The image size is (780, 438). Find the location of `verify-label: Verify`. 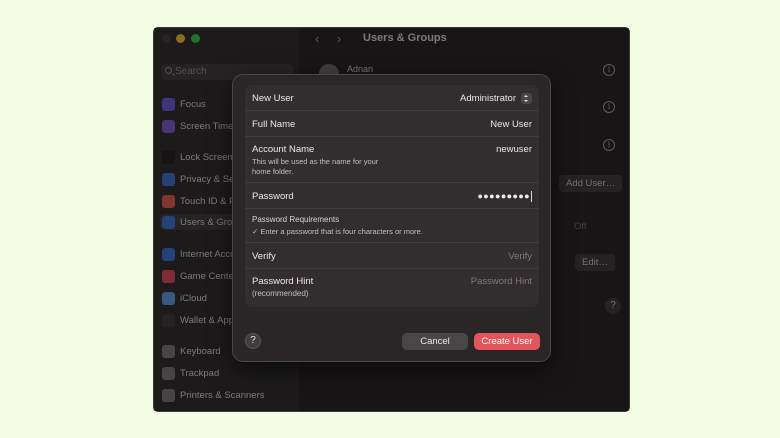

verify-label: Verify is located at coordinates (264, 256).